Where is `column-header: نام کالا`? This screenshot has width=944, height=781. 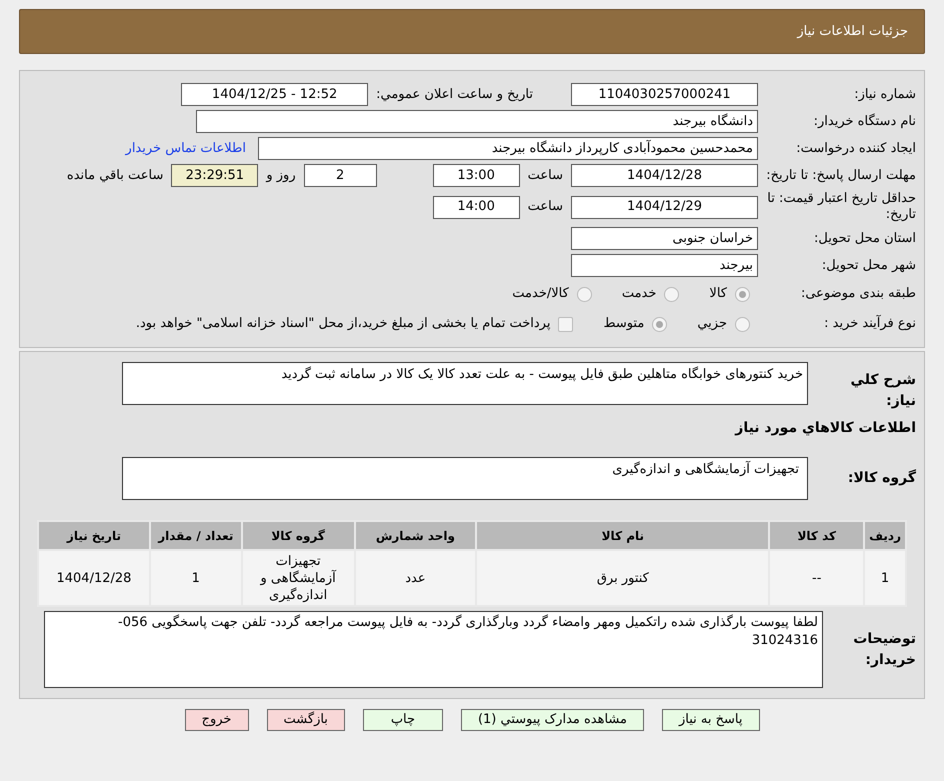
column-header: نام کالا is located at coordinates (623, 535).